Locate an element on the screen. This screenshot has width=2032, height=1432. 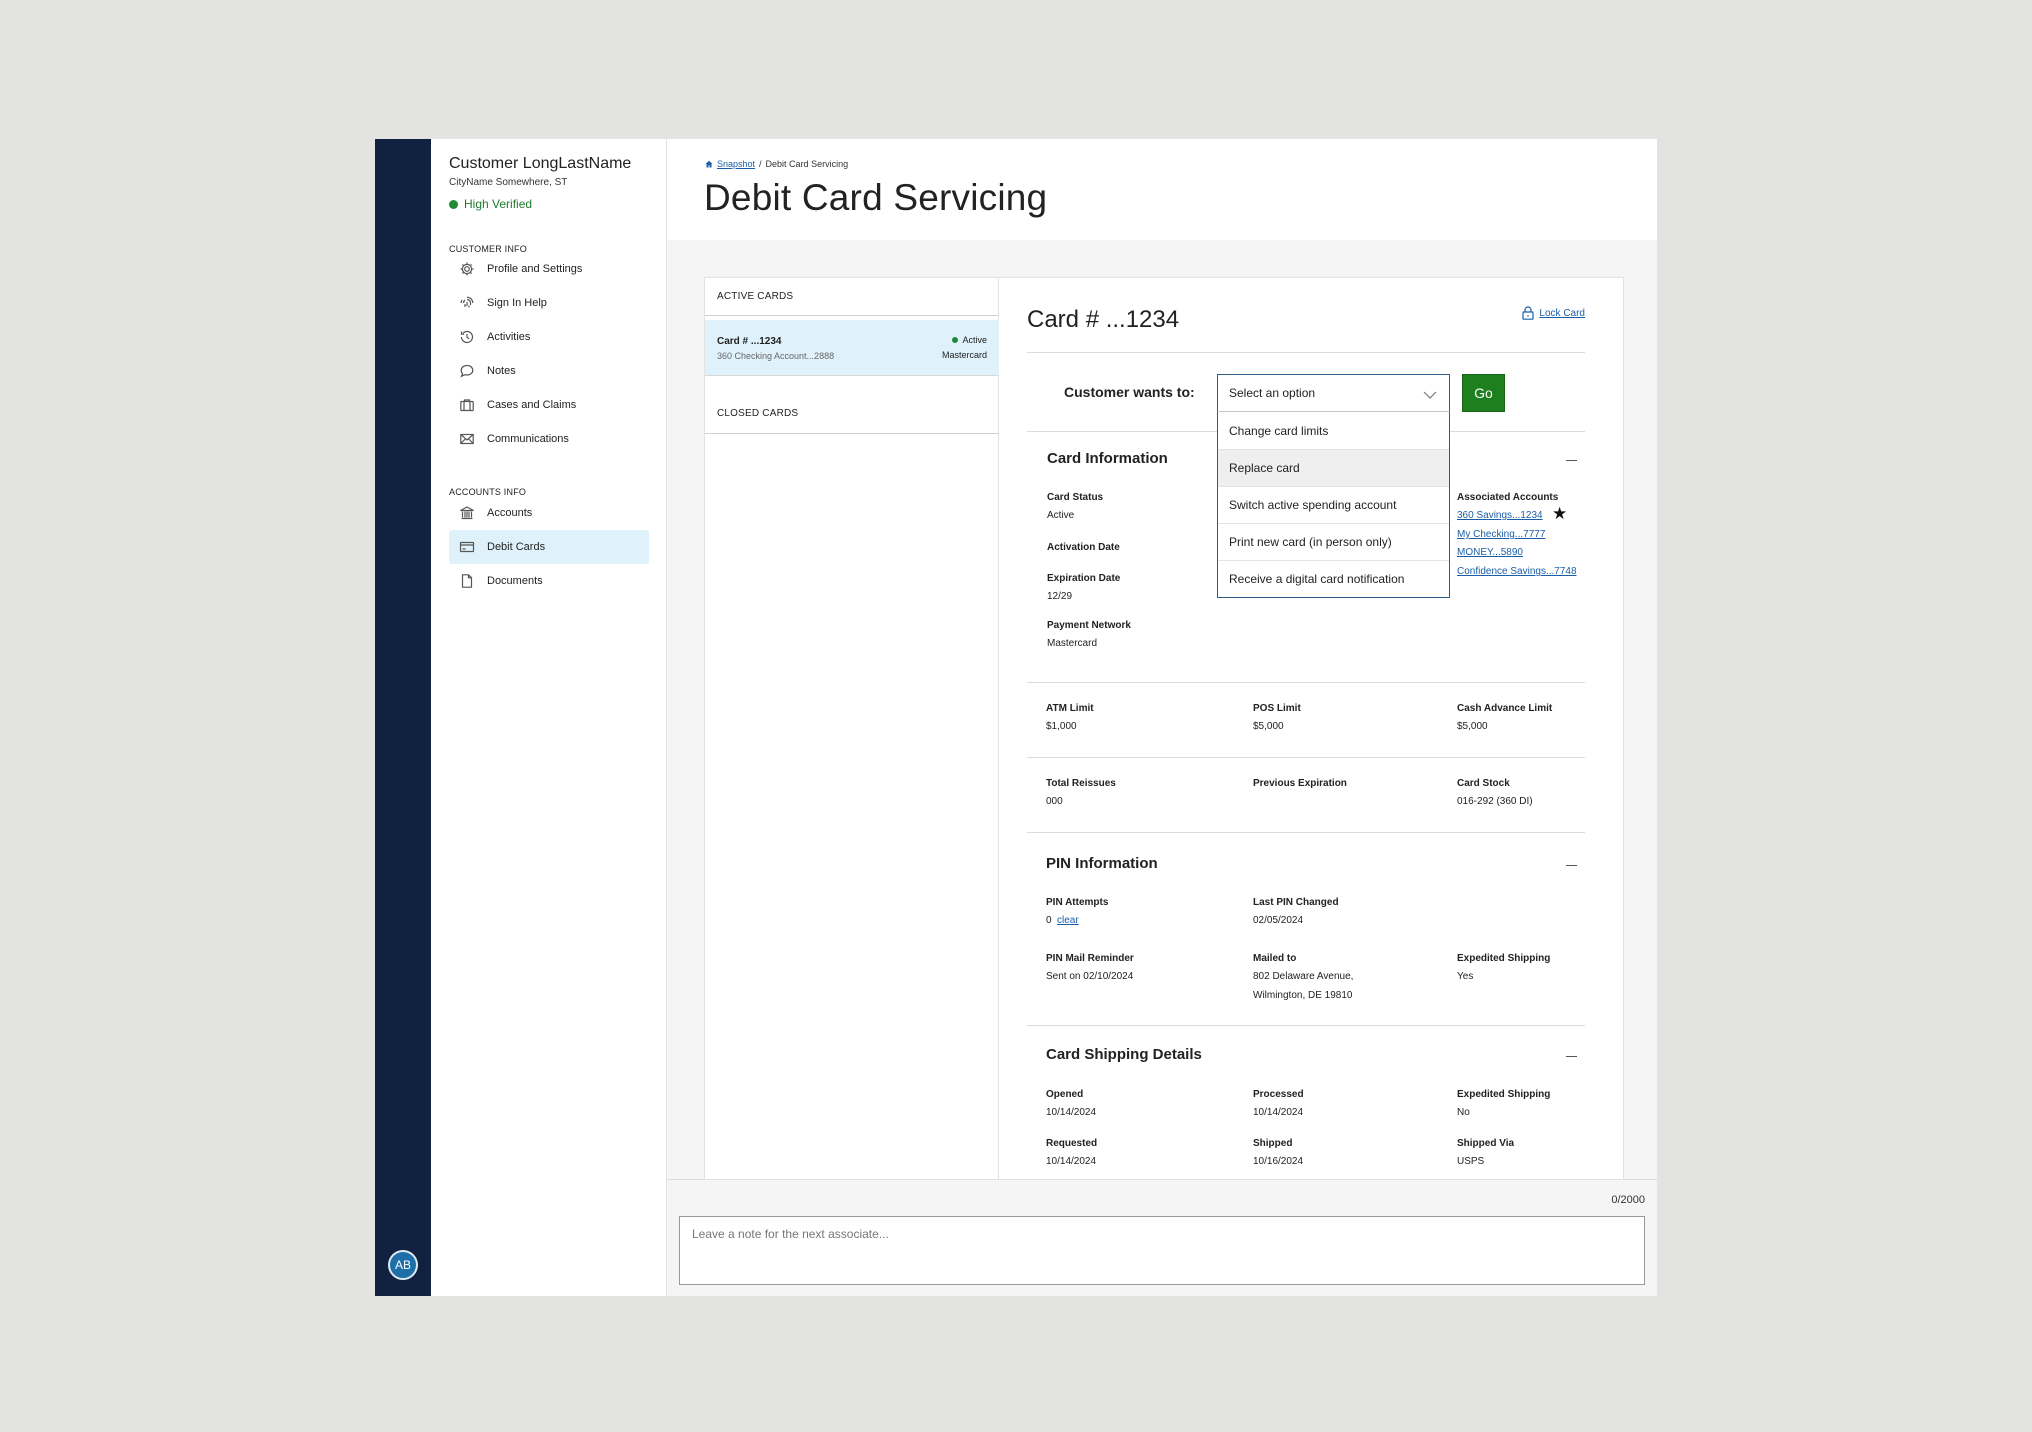
verification-status: High Verified is located at coordinates (490, 204).